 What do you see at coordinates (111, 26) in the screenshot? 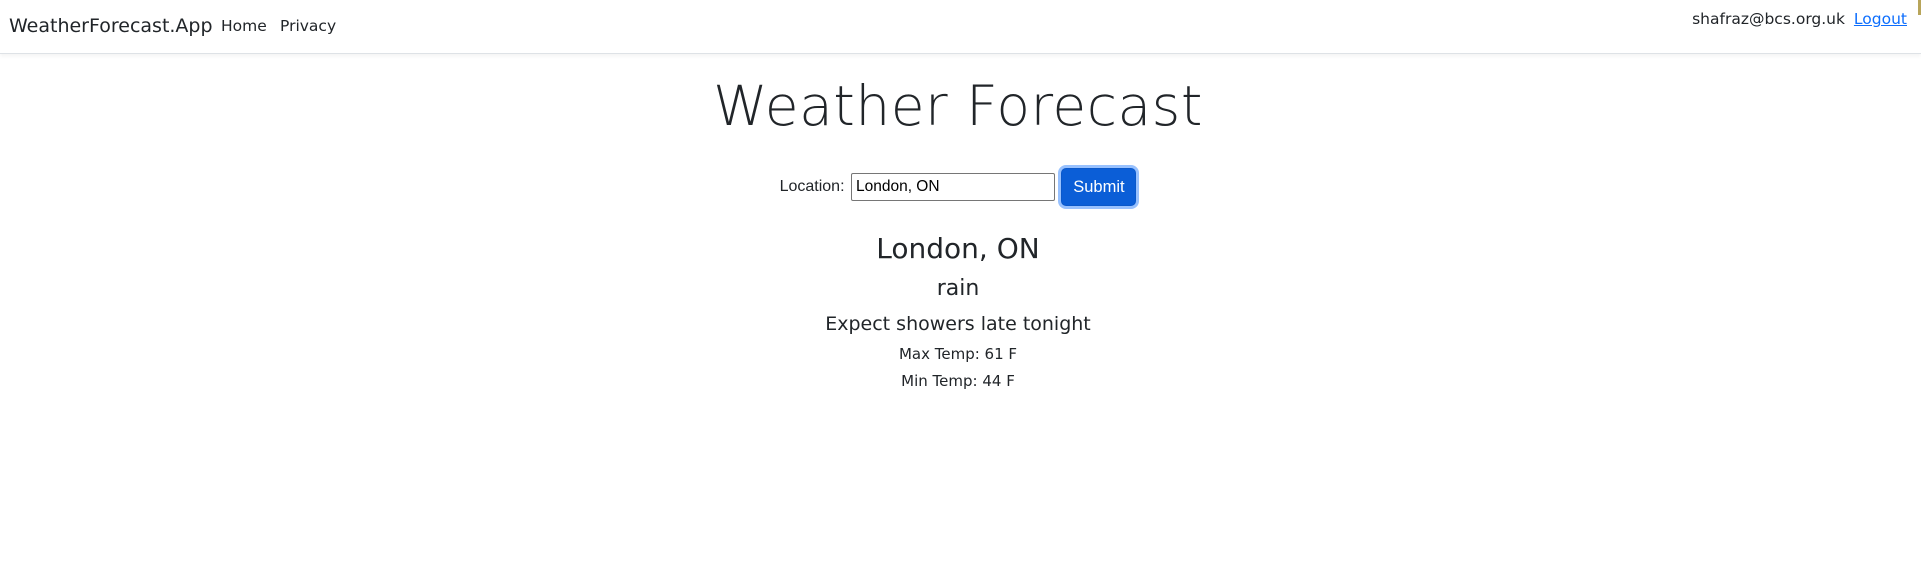
I see `brand-link: WeatherForecast.App` at bounding box center [111, 26].